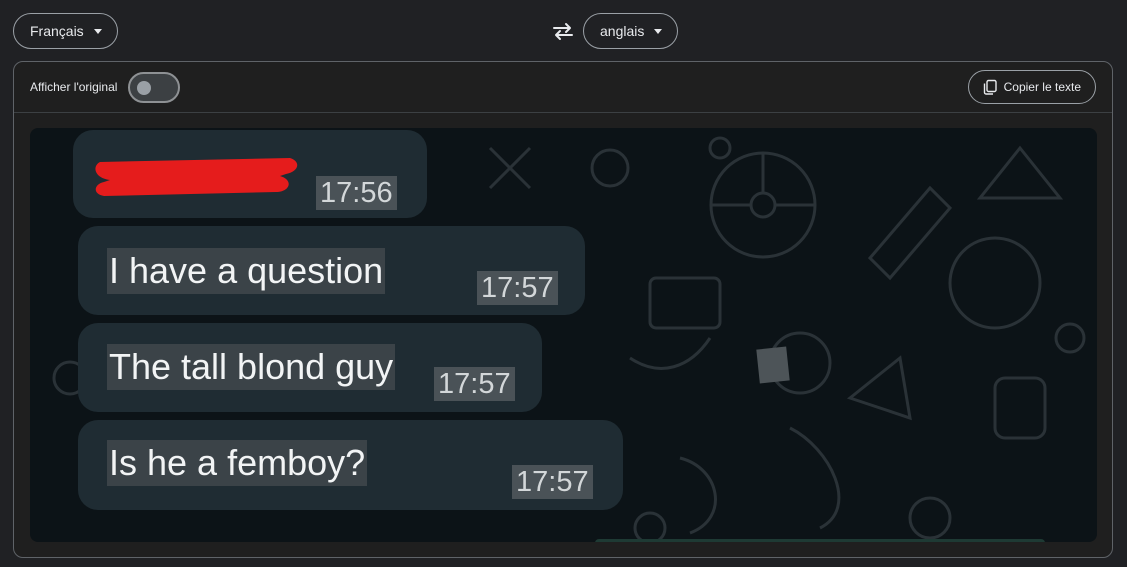  I want to click on target-language-dropdown: anglais, so click(631, 31).